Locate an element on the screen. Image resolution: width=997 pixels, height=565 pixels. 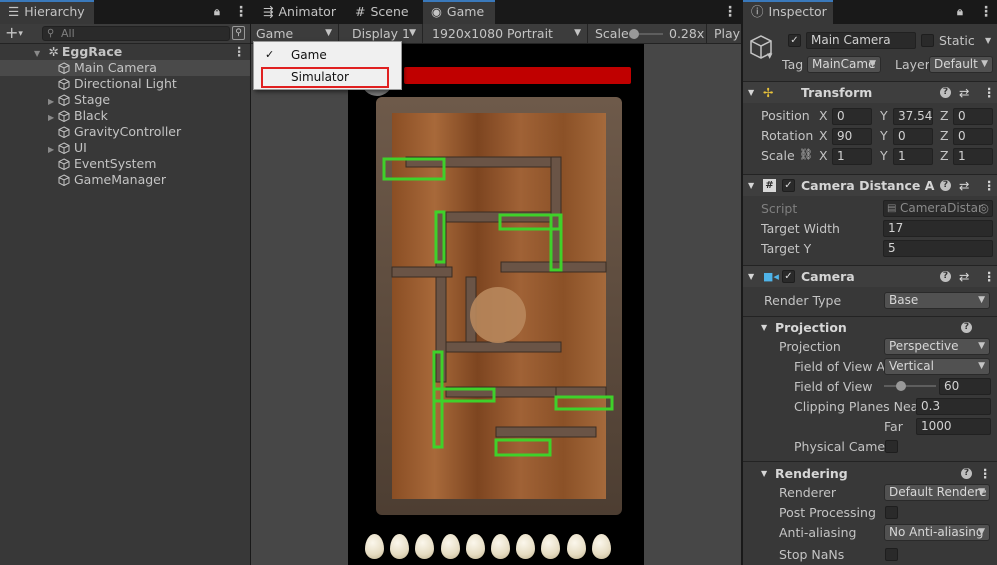
hierarchy-item: Directional Light is located at coordinates (125, 84).